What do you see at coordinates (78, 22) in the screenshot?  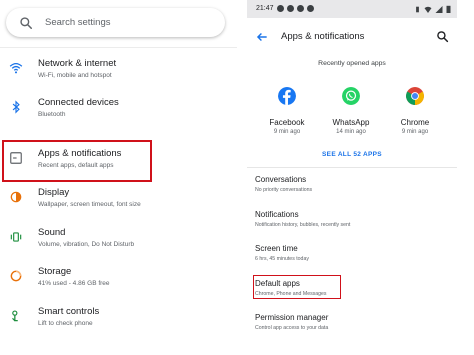 I see `search-placeholder: Search settings` at bounding box center [78, 22].